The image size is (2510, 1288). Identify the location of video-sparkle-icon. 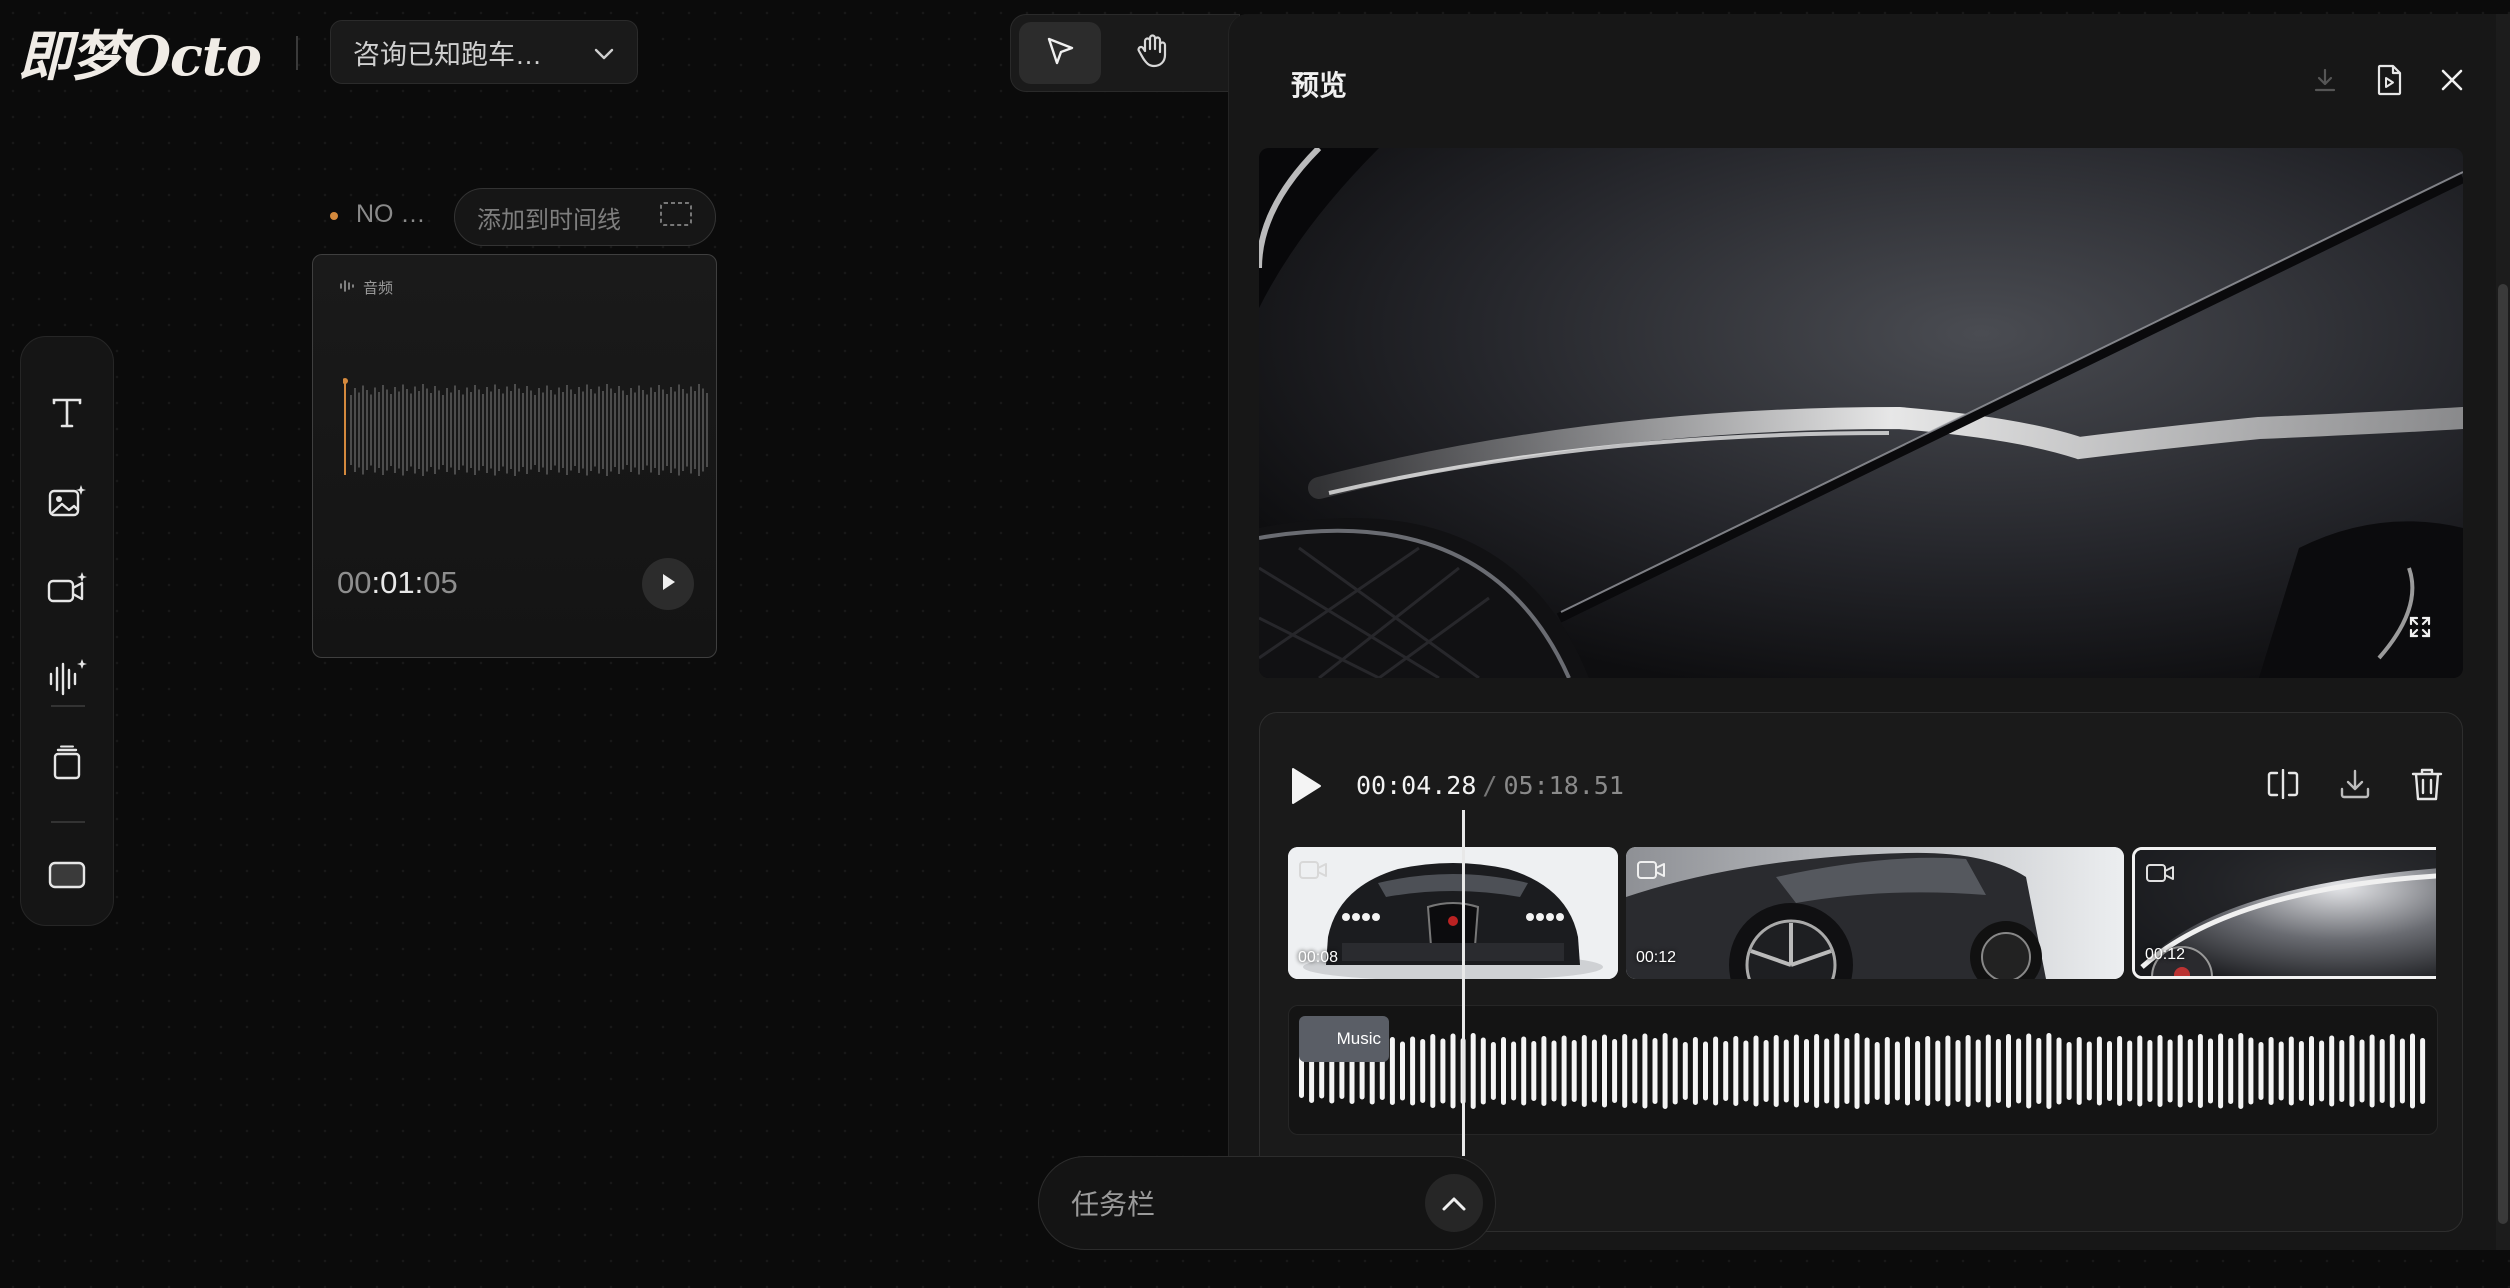
(67, 591).